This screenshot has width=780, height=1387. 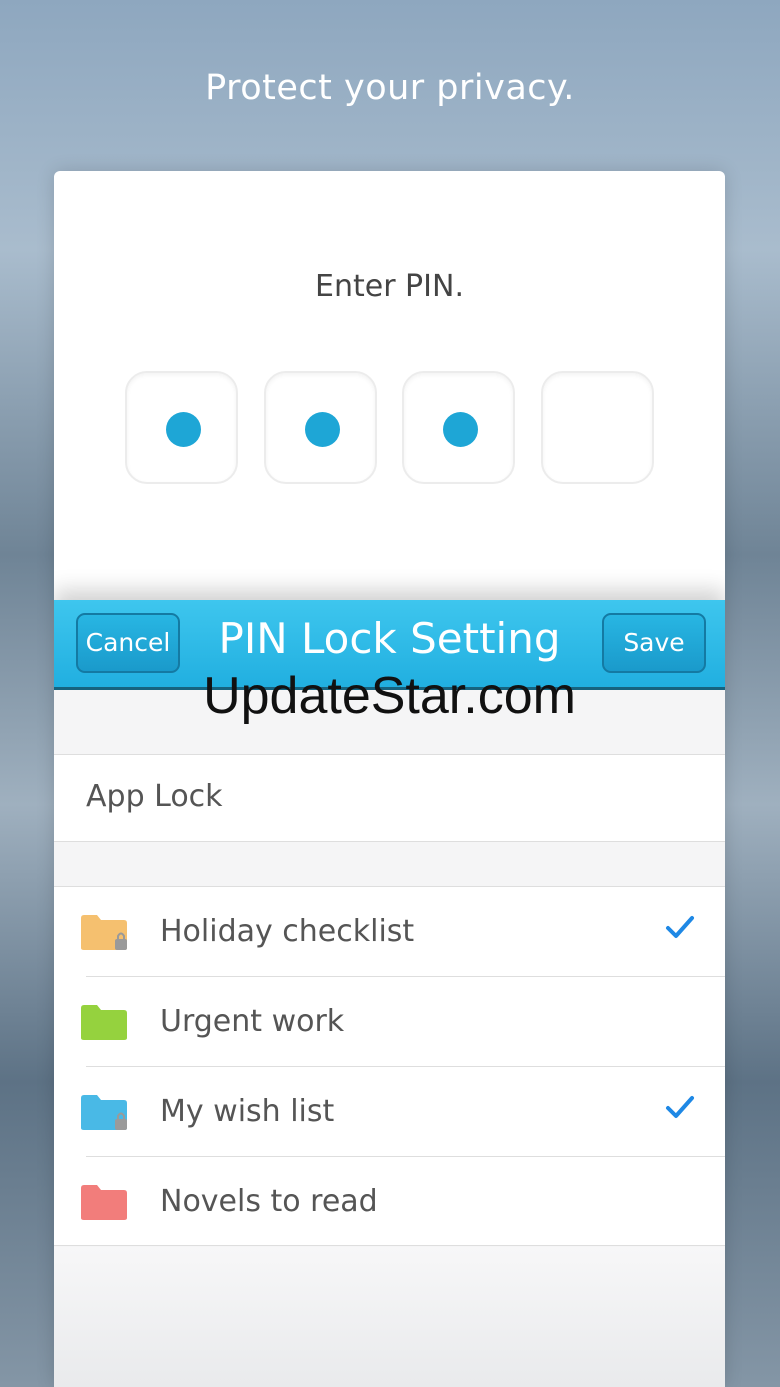 I want to click on item-label: Novels to read, so click(x=269, y=1201).